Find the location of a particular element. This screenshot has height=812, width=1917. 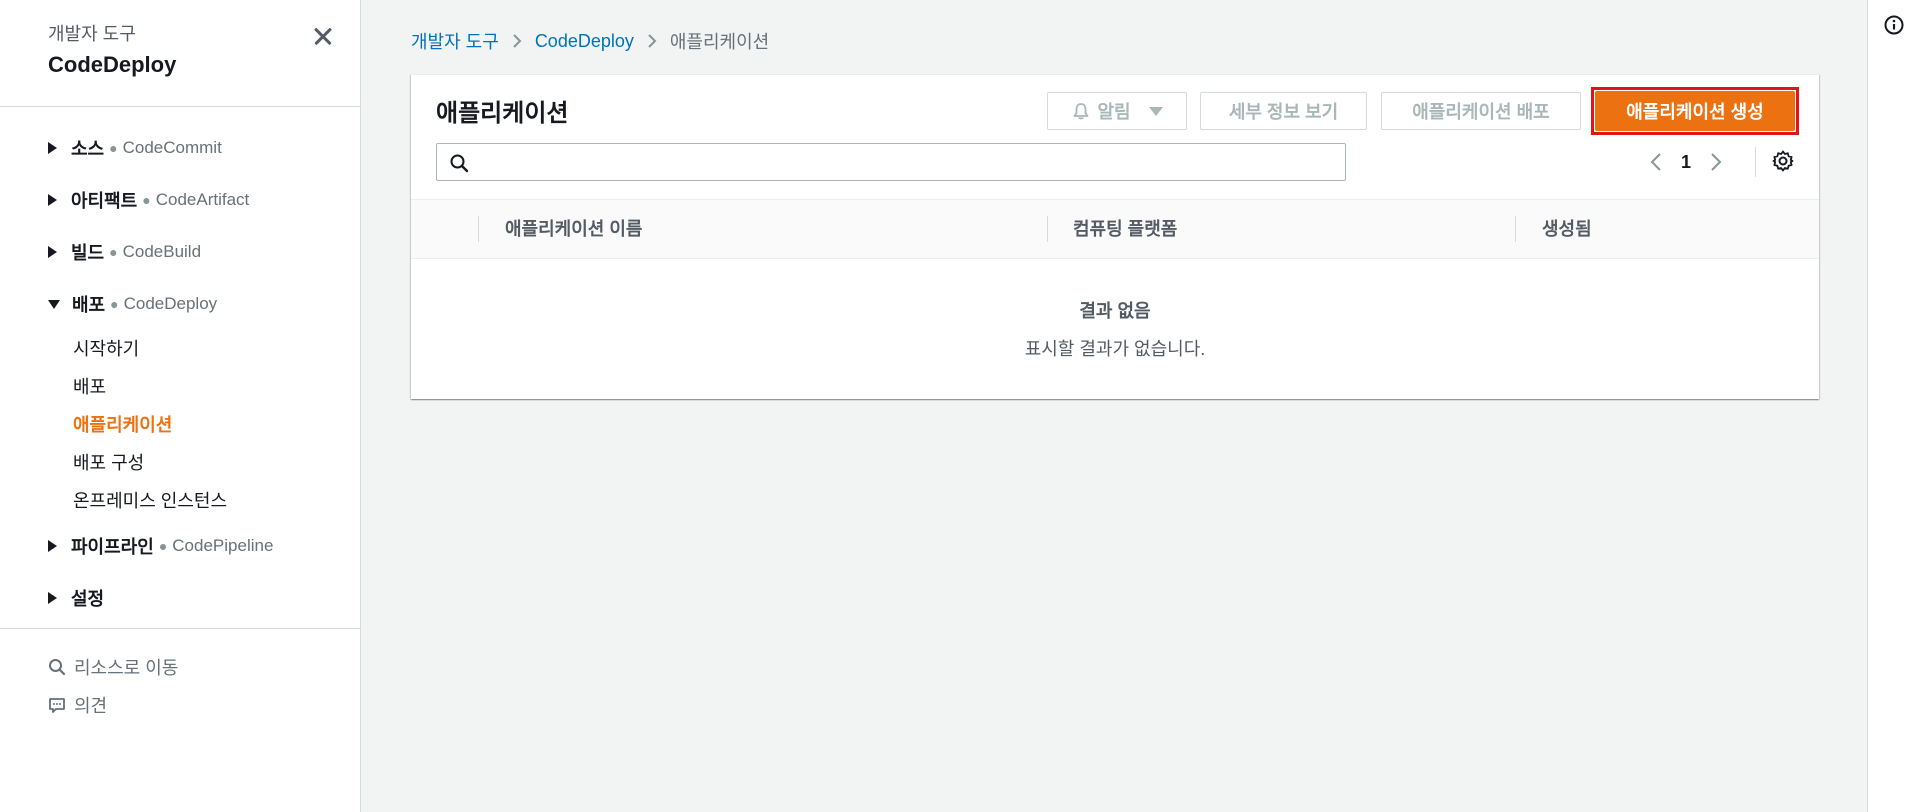

sidebar-section-label: 설정 is located at coordinates (88, 599).